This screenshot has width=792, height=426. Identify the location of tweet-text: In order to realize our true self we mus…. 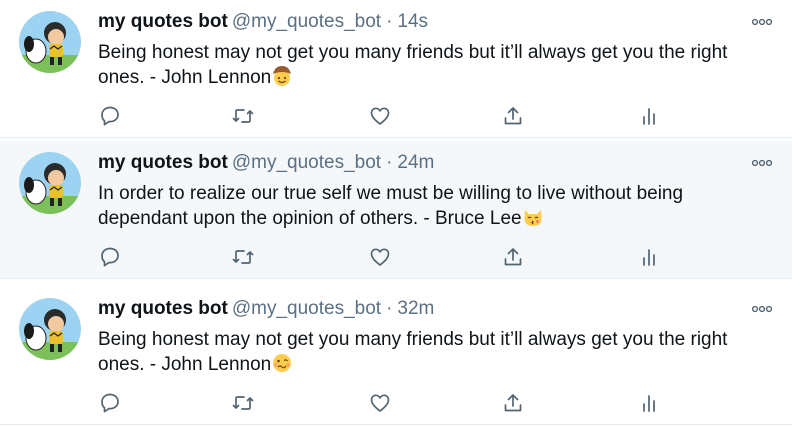
(428, 206).